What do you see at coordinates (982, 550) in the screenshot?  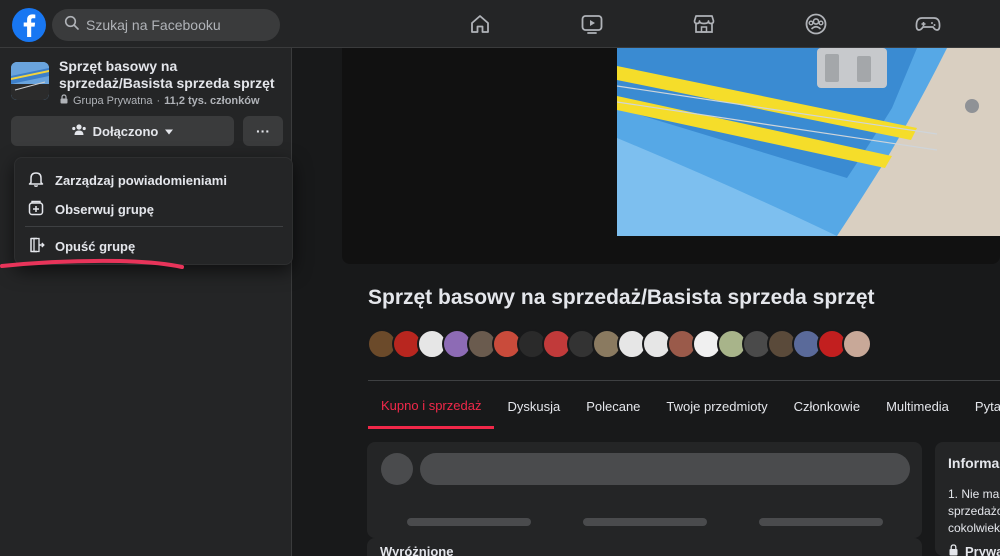 I see `info-privacy-label: Prywatna` at bounding box center [982, 550].